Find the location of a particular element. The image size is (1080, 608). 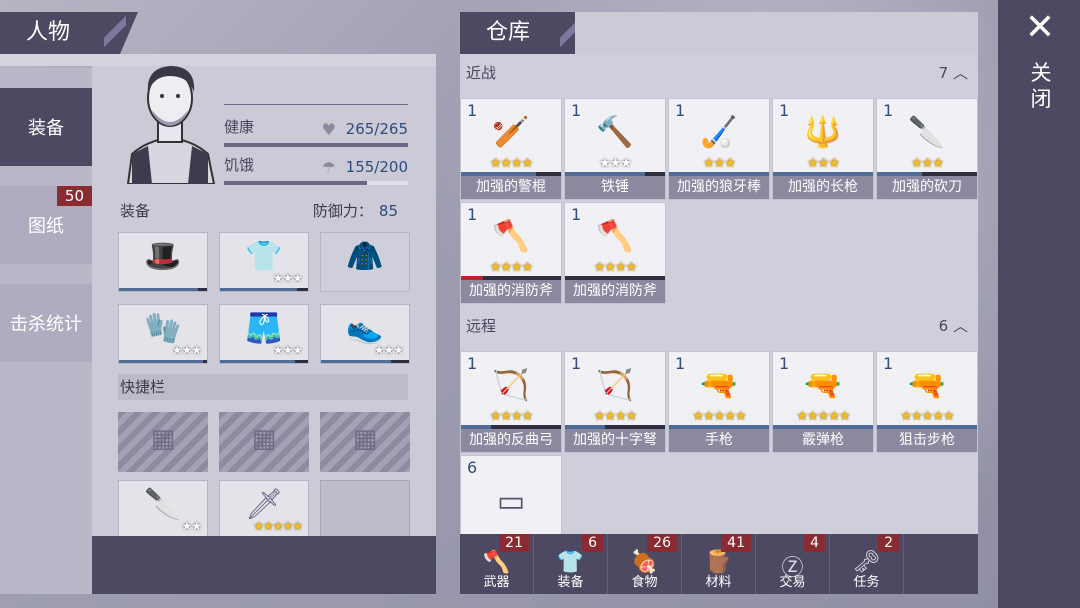

character-title-text: 人物 is located at coordinates (48, 32).